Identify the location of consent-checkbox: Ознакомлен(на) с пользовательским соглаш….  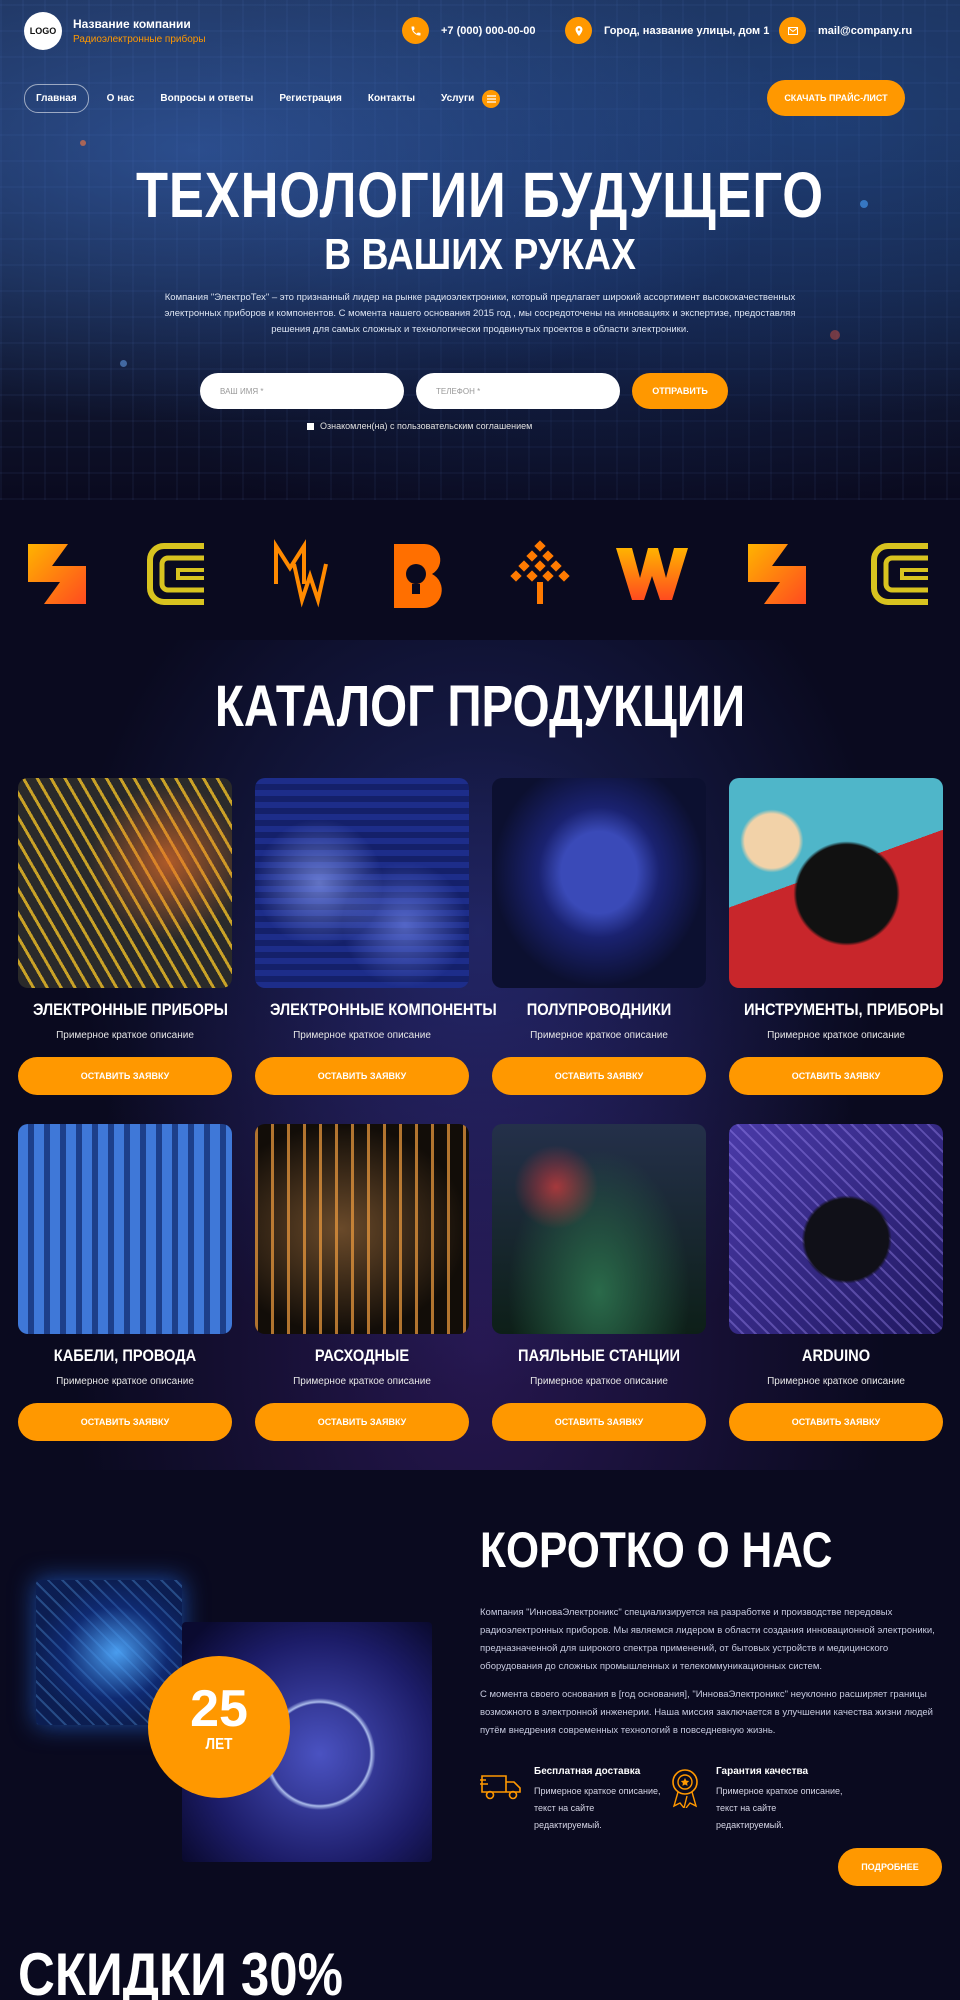
(419, 426).